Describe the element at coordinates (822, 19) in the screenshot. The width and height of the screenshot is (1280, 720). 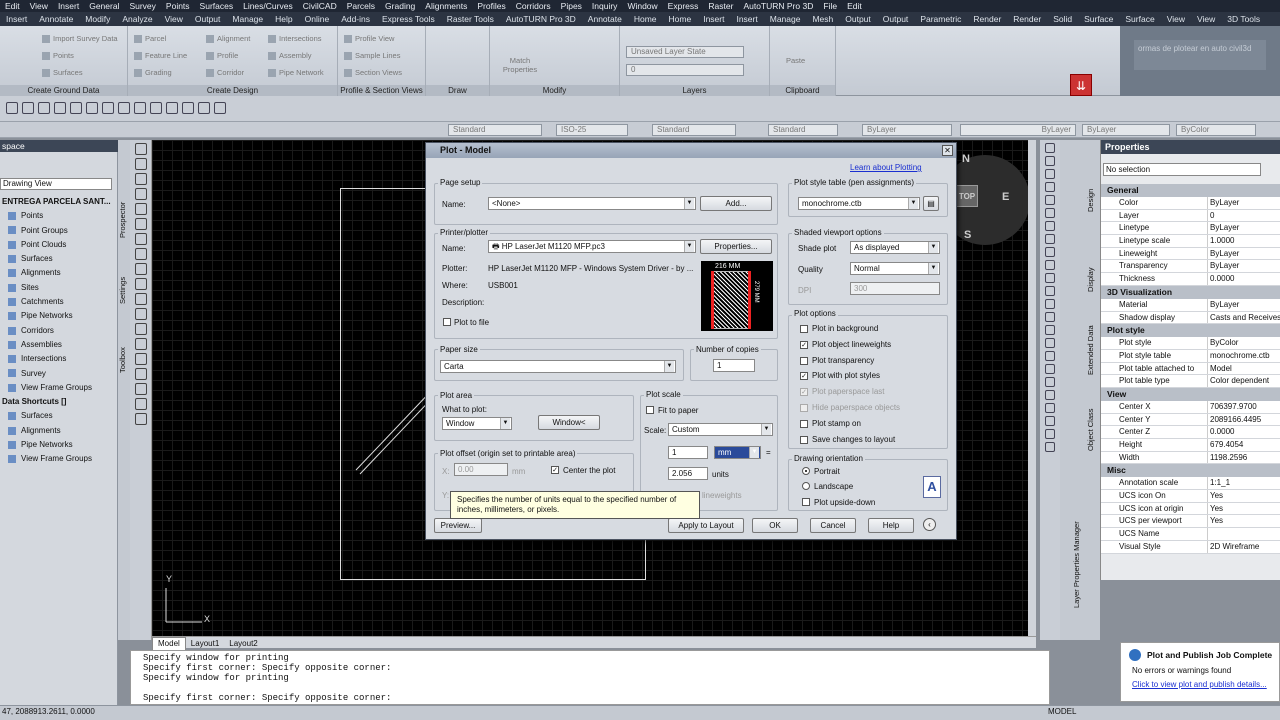
I see `ribbon-tab: Mesh` at that location.